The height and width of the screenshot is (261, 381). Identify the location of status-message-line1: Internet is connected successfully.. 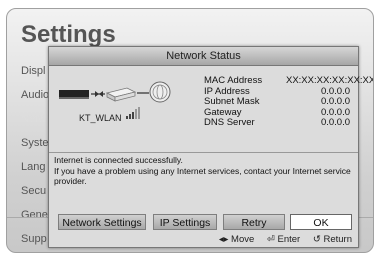
(118, 160).